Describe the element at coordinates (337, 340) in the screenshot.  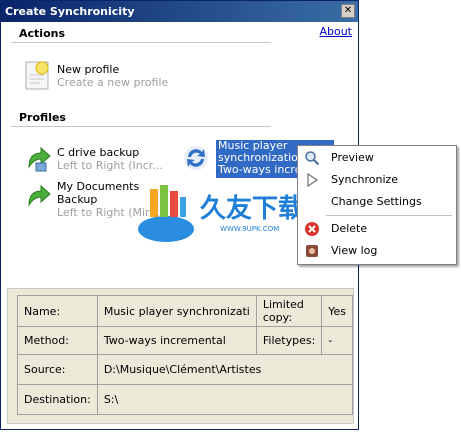
I see `detail-filetypes-value: -` at that location.